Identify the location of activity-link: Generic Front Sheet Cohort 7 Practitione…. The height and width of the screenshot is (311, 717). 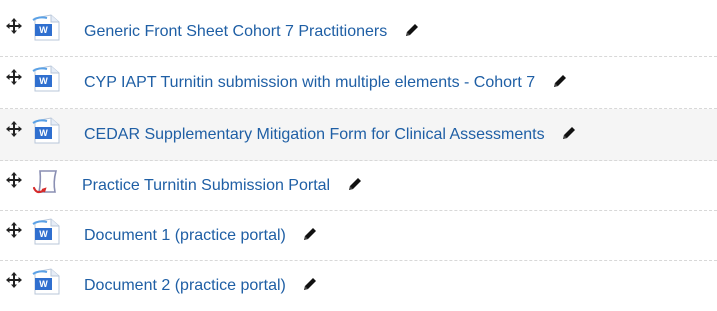
(252, 32).